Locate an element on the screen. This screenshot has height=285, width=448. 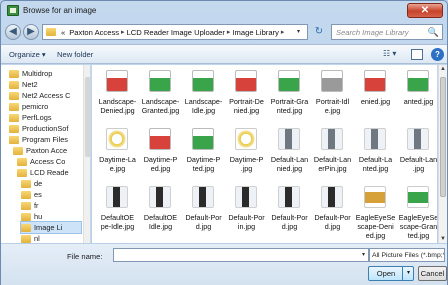
tree-item: Program Files is located at coordinates (45, 139).